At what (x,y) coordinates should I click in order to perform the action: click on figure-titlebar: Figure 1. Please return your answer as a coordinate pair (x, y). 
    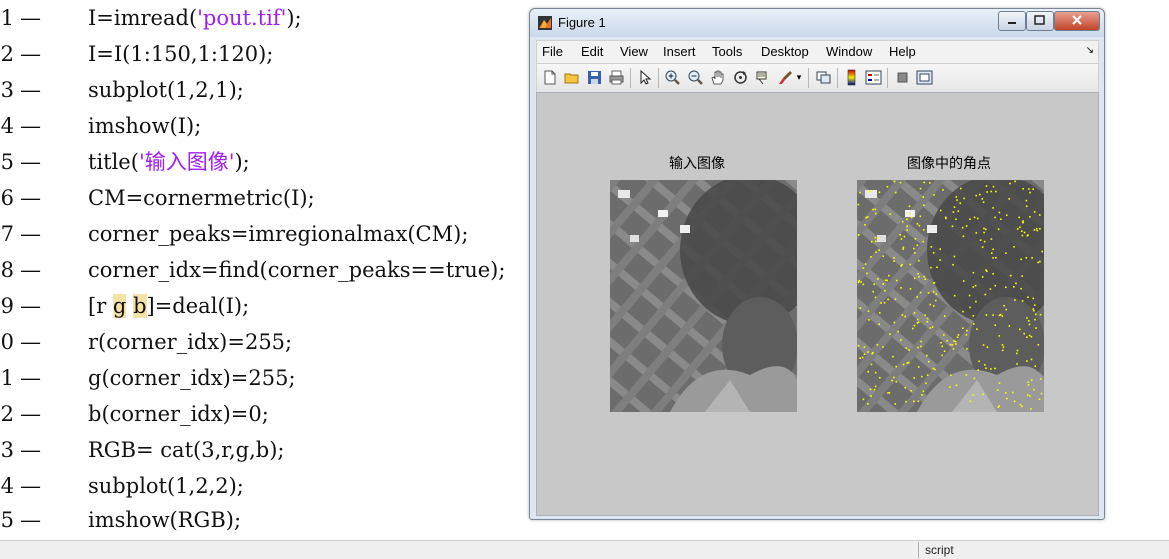
    Looking at the image, I should click on (817, 23).